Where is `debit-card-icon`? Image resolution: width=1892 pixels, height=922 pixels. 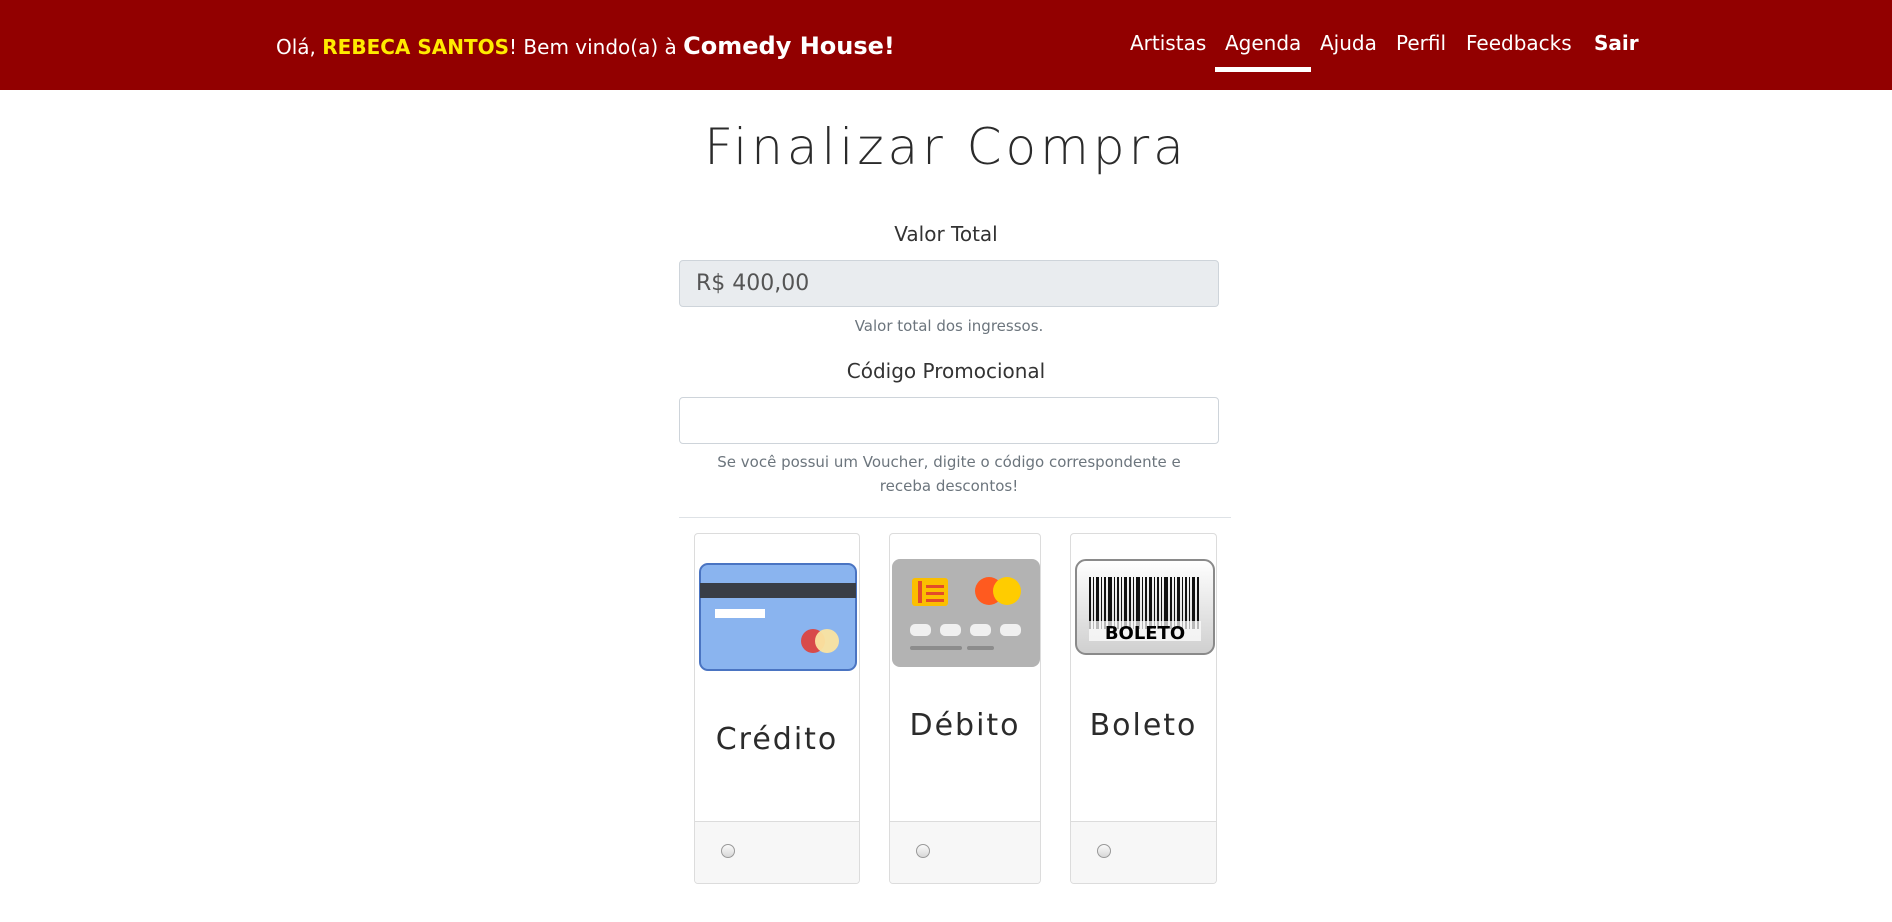
debit-card-icon is located at coordinates (966, 613).